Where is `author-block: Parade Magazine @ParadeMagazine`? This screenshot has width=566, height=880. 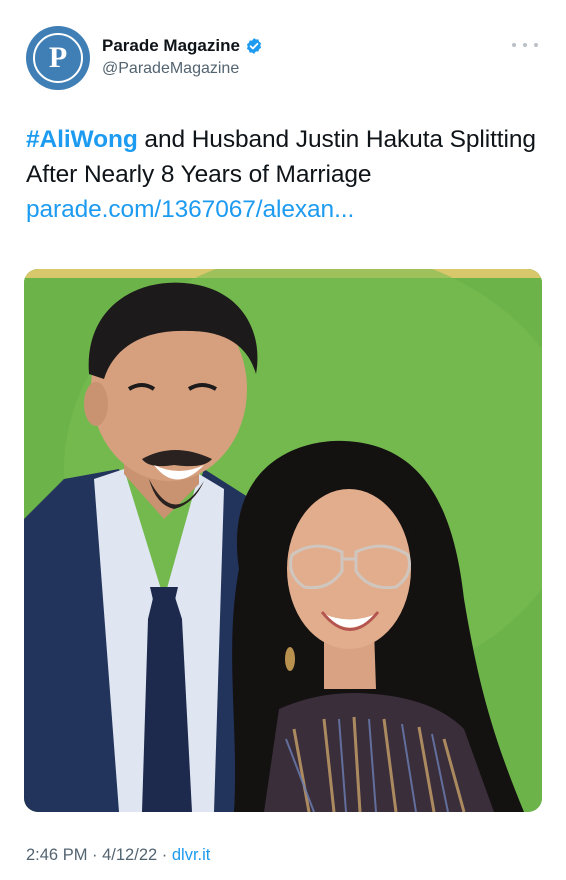 author-block: Parade Magazine @ParadeMagazine is located at coordinates (182, 56).